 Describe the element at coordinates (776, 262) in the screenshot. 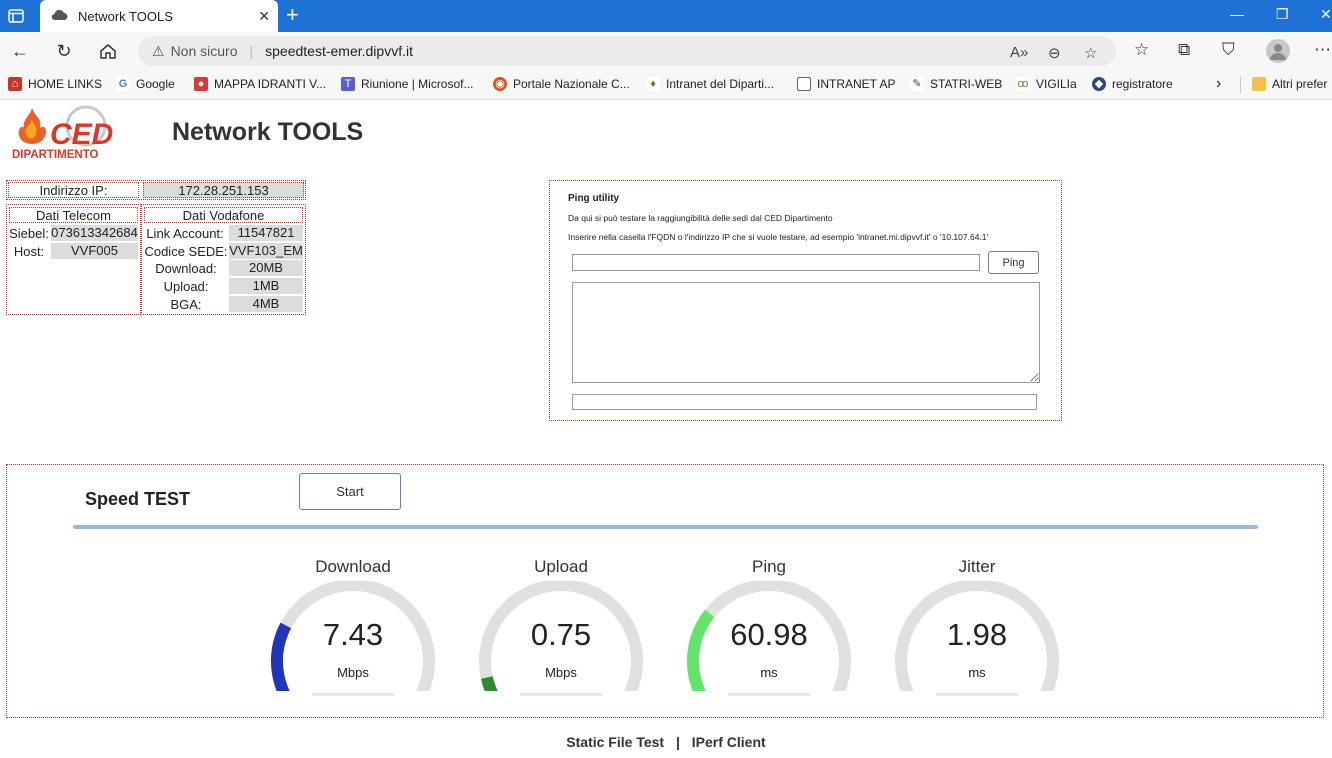

I see `ping-host-input` at that location.